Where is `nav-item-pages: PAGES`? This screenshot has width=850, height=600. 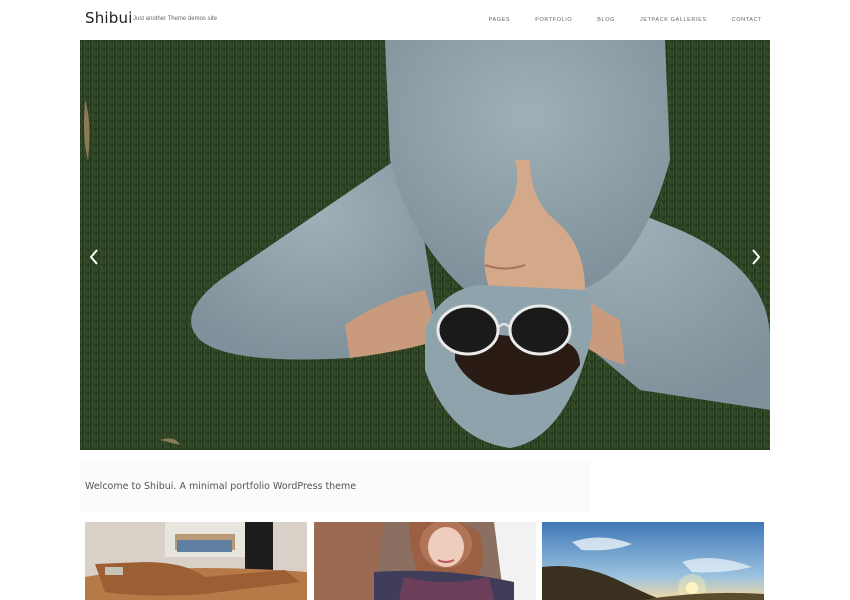 nav-item-pages: PAGES is located at coordinates (500, 20).